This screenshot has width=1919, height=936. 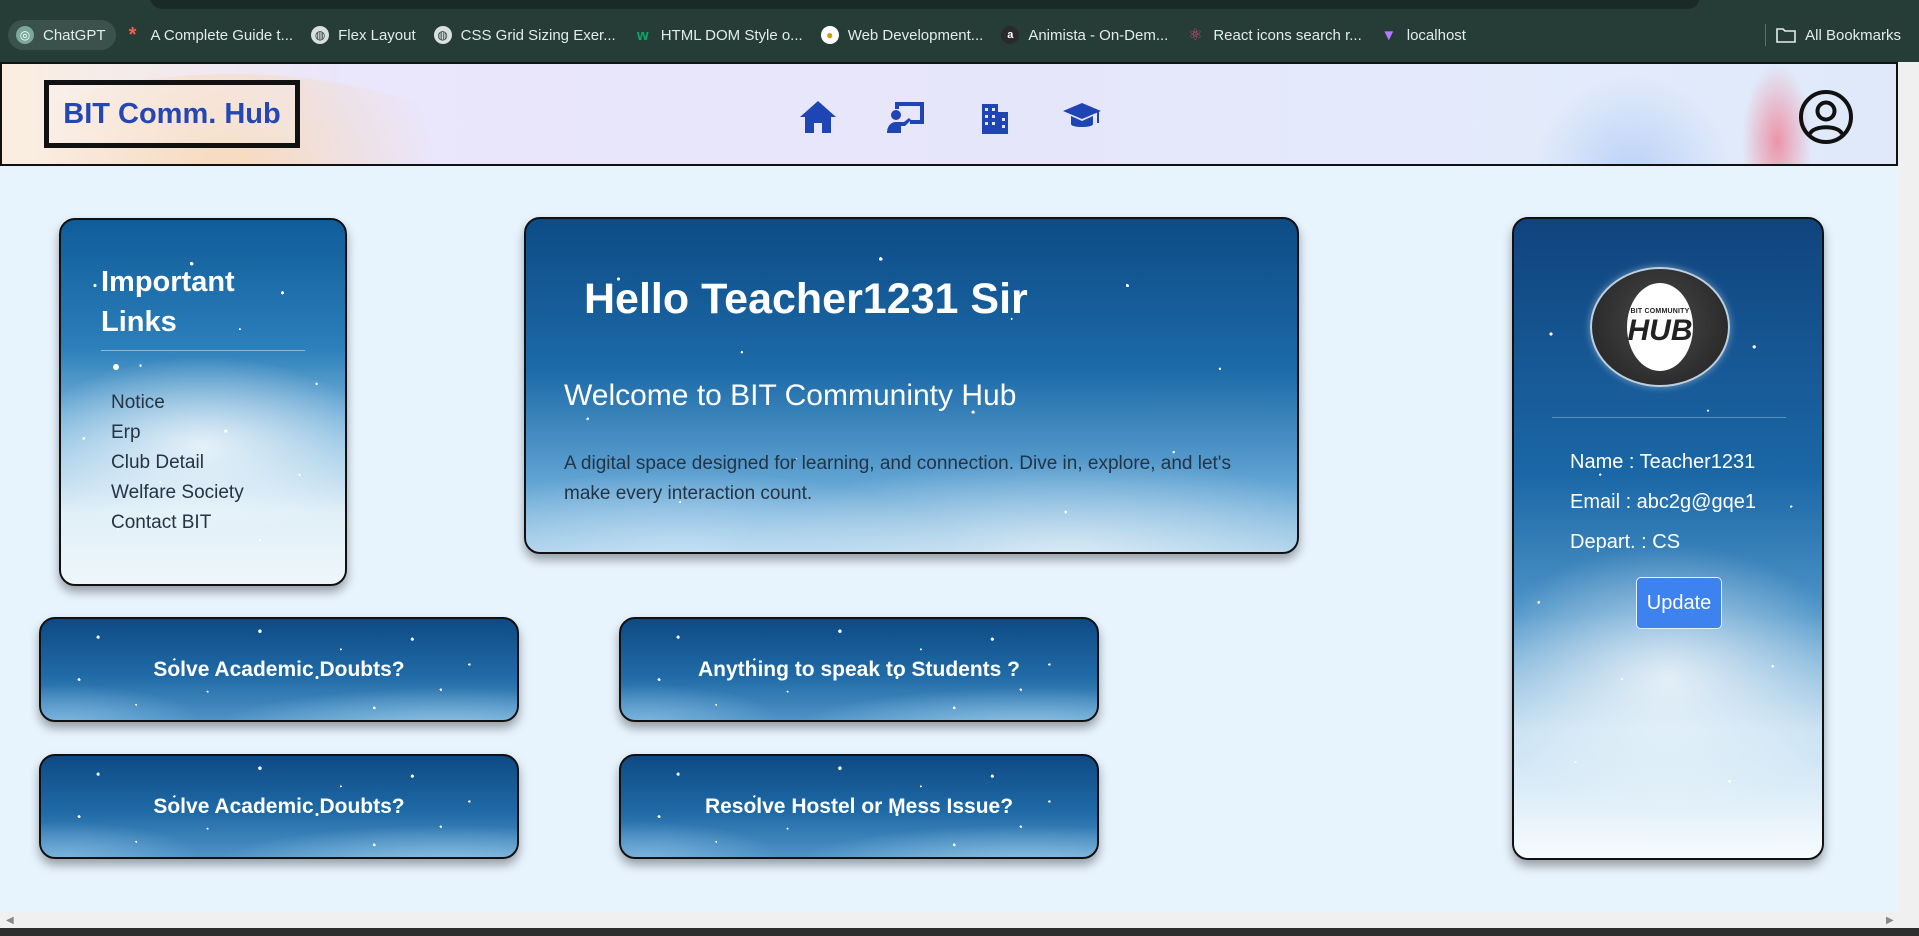 I want to click on react-icon: ⚛, so click(x=1195, y=35).